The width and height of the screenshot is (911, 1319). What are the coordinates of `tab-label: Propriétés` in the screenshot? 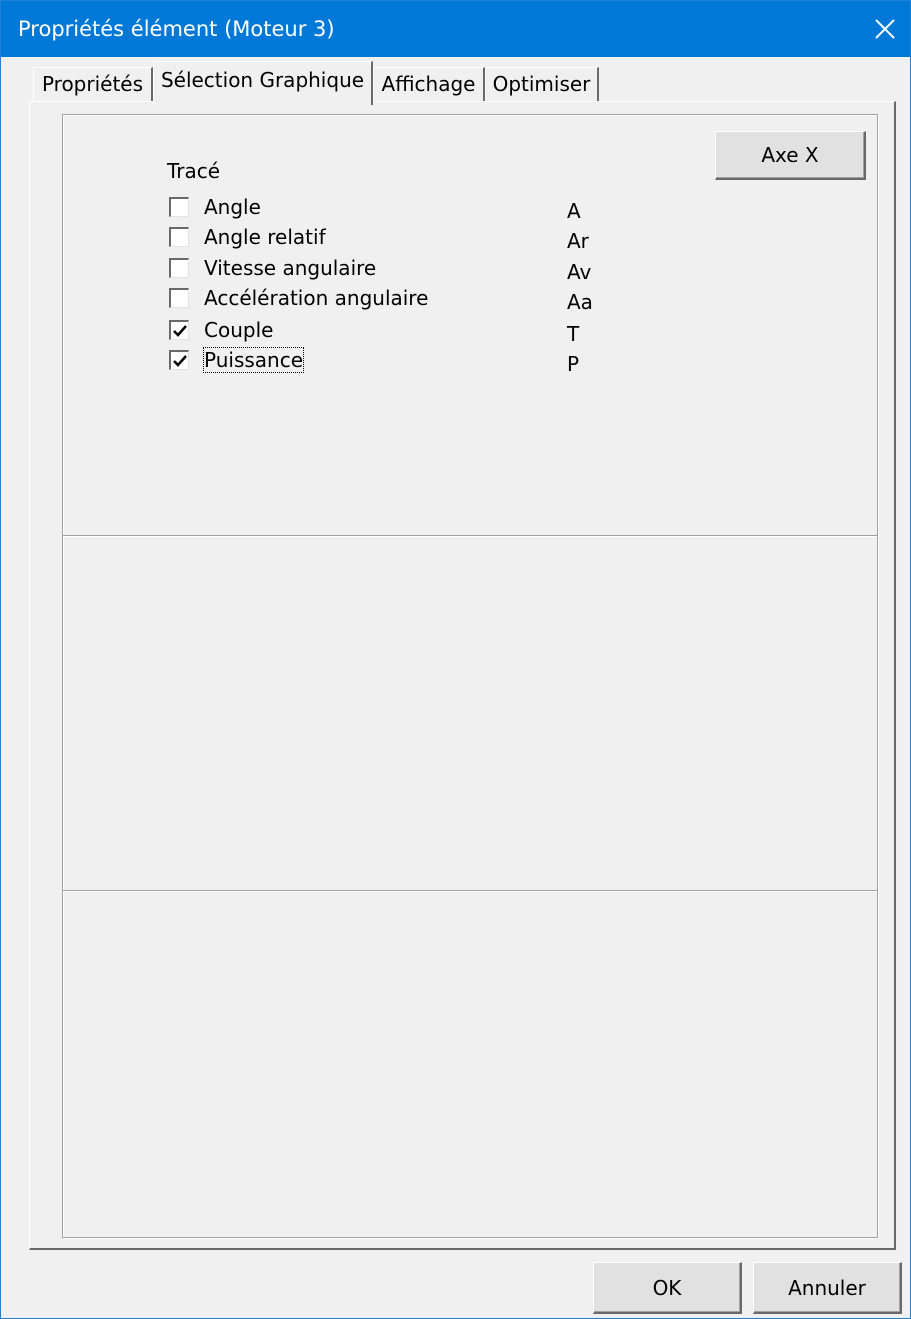 It's located at (92, 84).